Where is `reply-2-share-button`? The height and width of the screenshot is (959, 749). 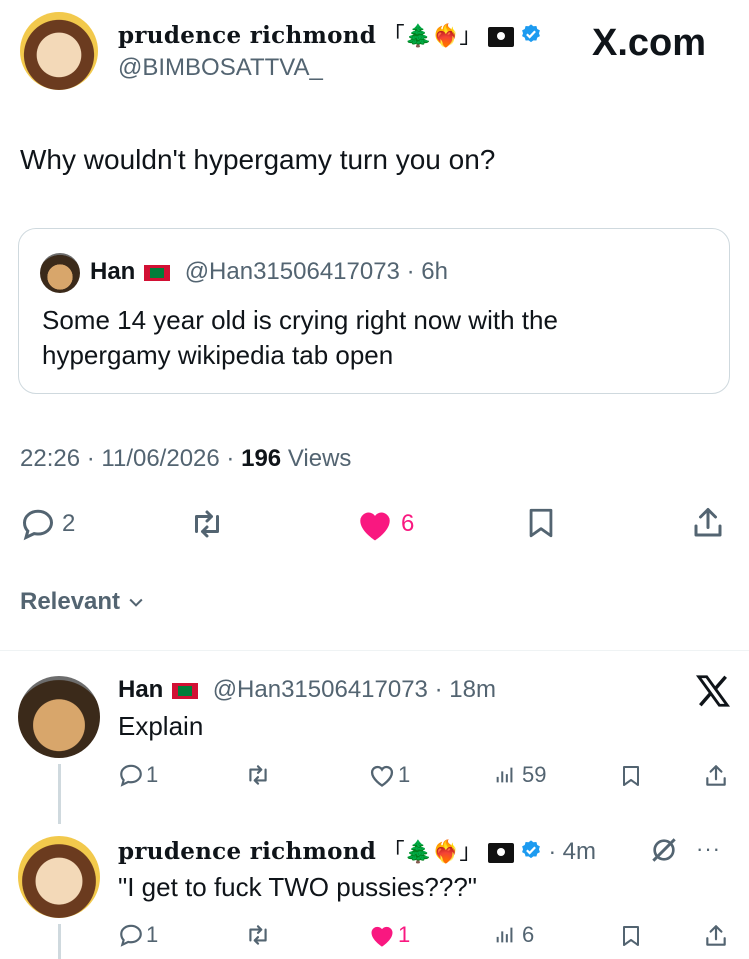 reply-2-share-button is located at coordinates (716, 936).